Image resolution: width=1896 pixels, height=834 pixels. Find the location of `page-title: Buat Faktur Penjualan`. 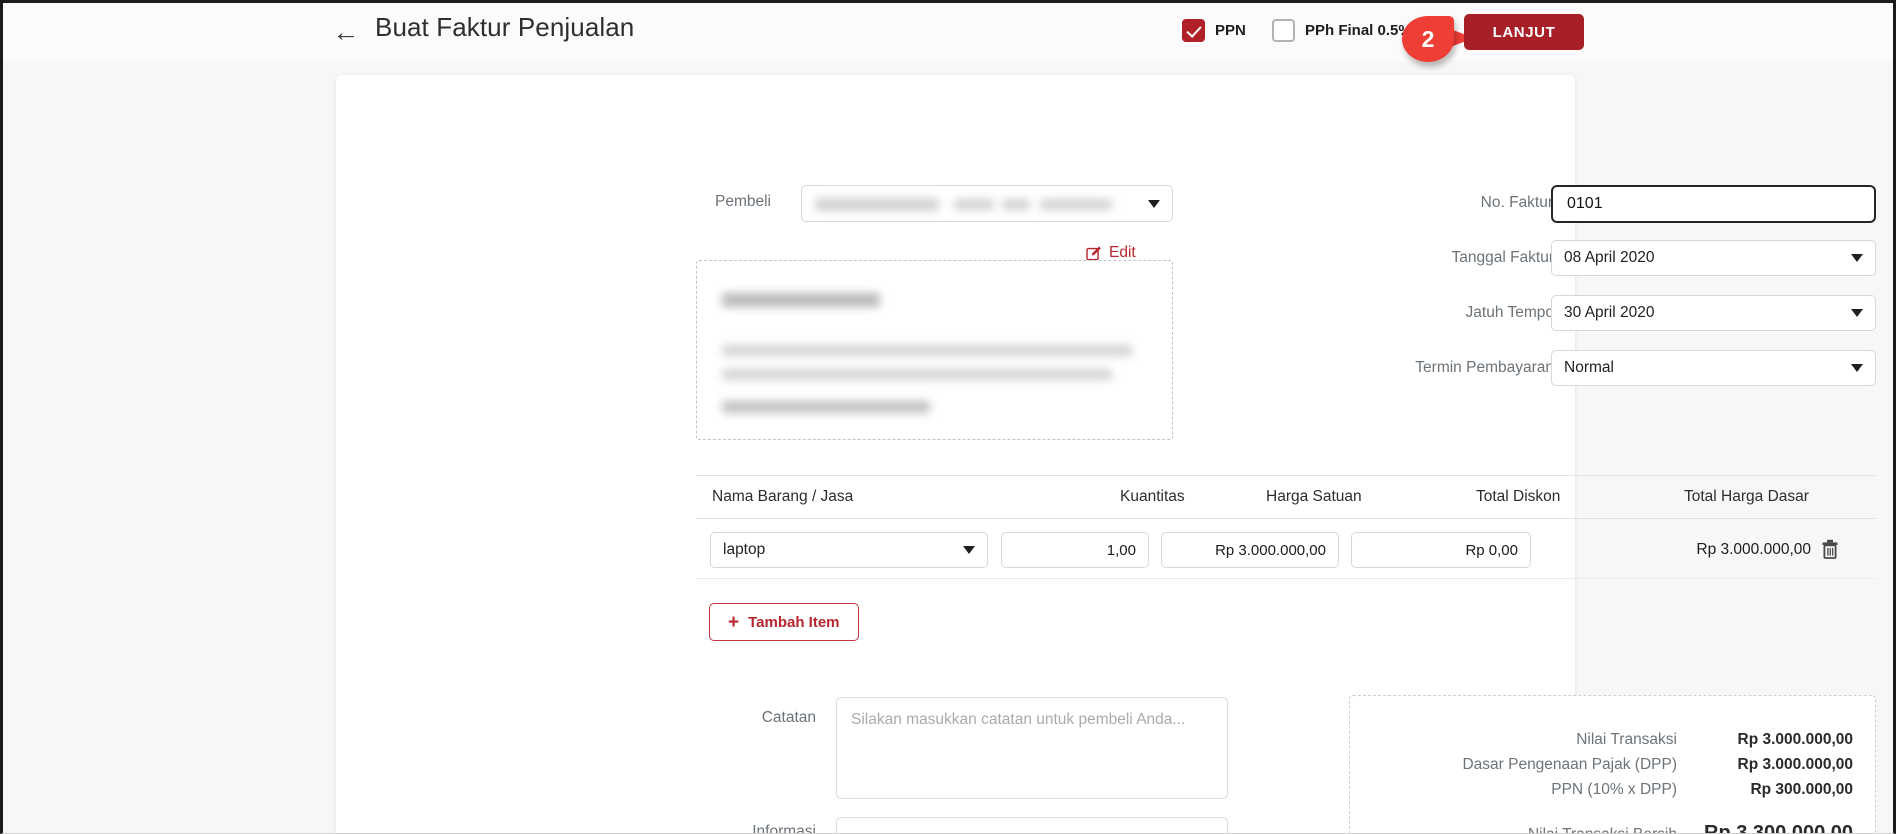

page-title: Buat Faktur Penjualan is located at coordinates (505, 27).